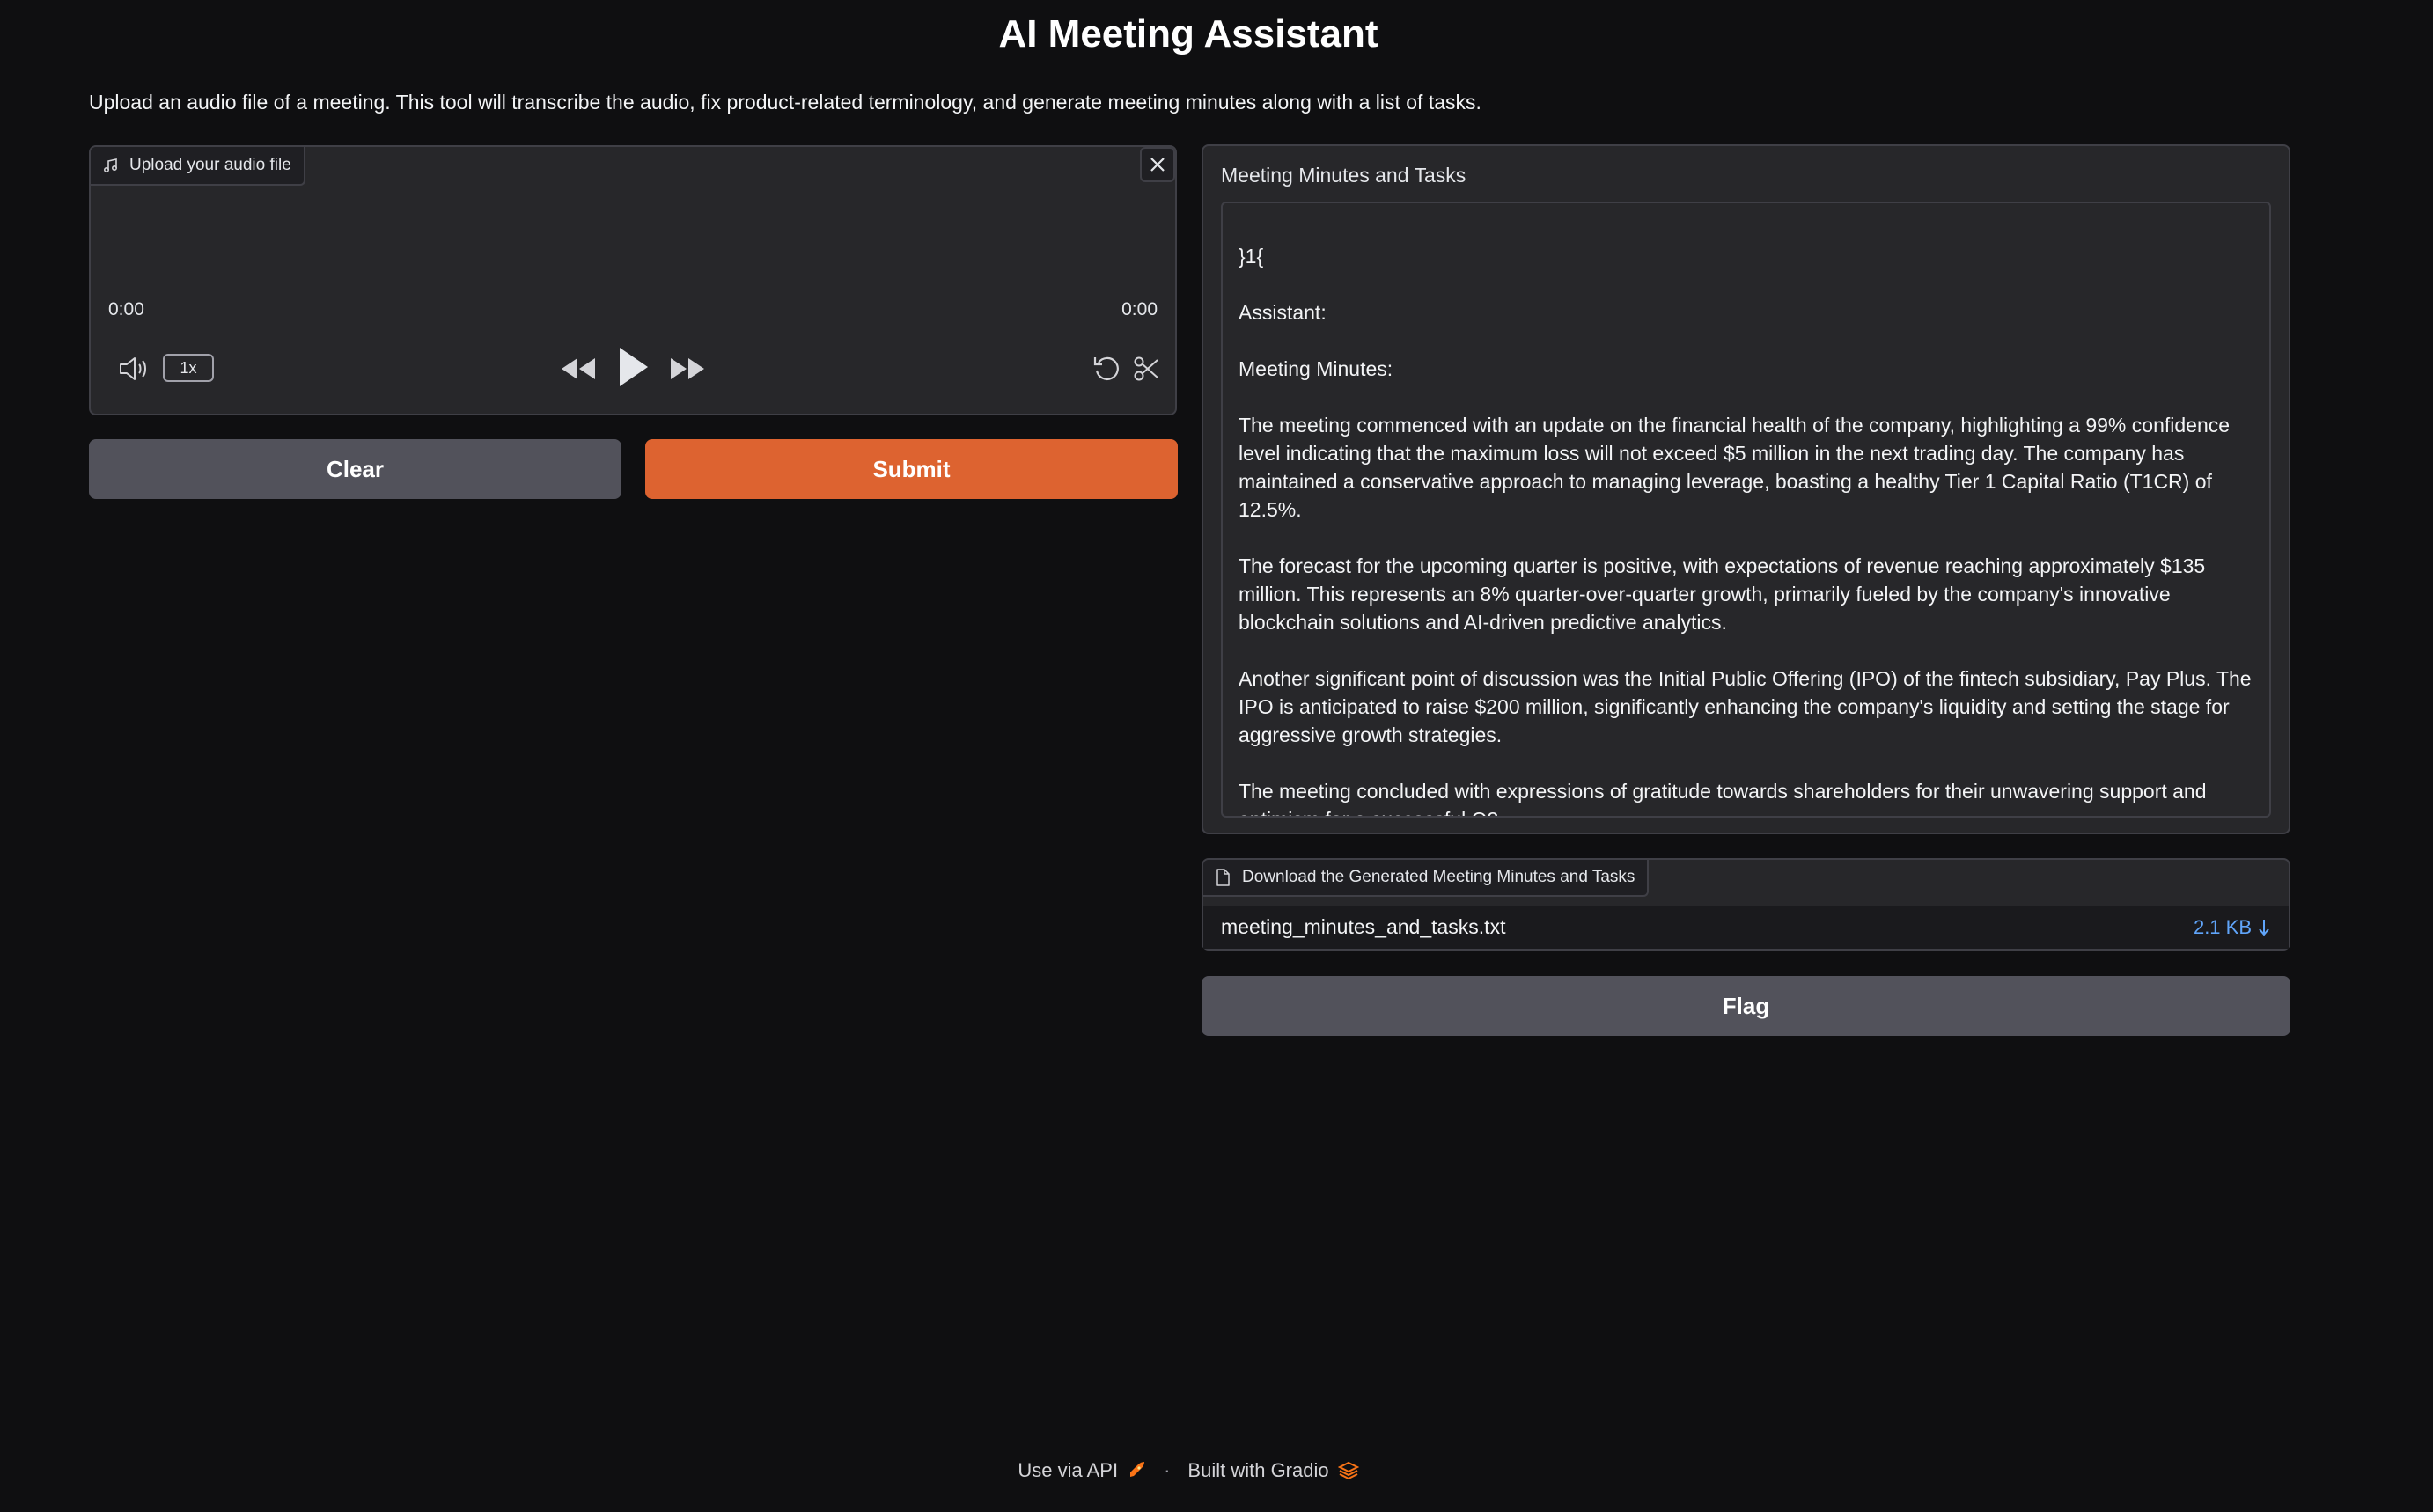 The width and height of the screenshot is (2433, 1512). What do you see at coordinates (1068, 1470) in the screenshot?
I see `use-via-api-text: Use via API` at bounding box center [1068, 1470].